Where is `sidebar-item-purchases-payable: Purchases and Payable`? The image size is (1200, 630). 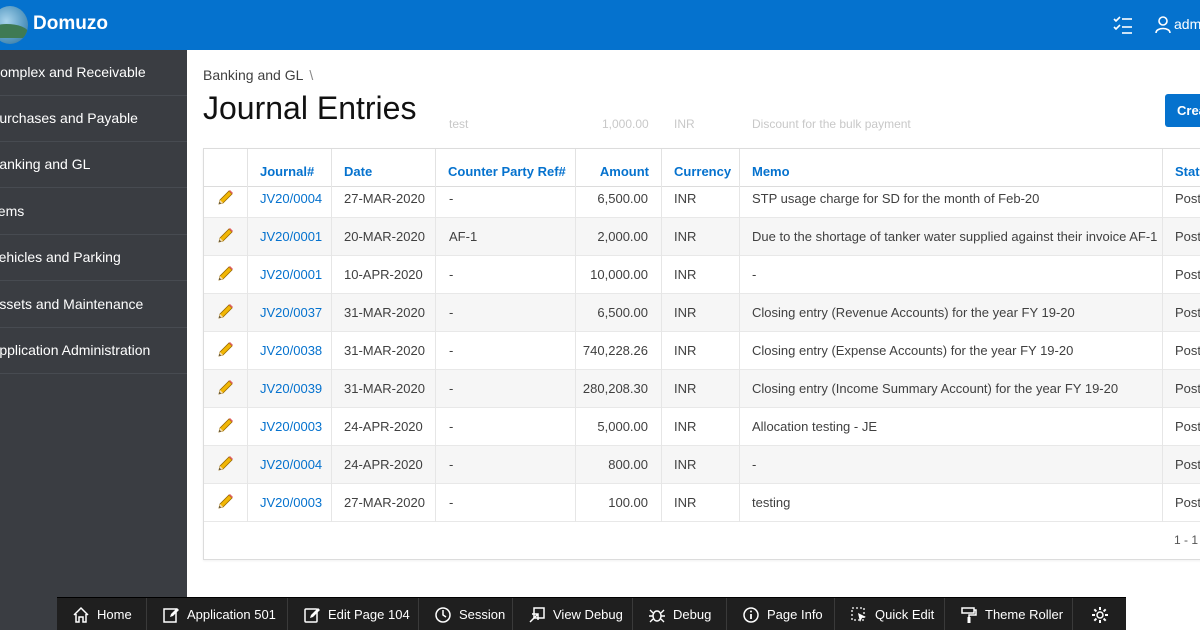
sidebar-item-purchases-payable: Purchases and Payable is located at coordinates (93, 119).